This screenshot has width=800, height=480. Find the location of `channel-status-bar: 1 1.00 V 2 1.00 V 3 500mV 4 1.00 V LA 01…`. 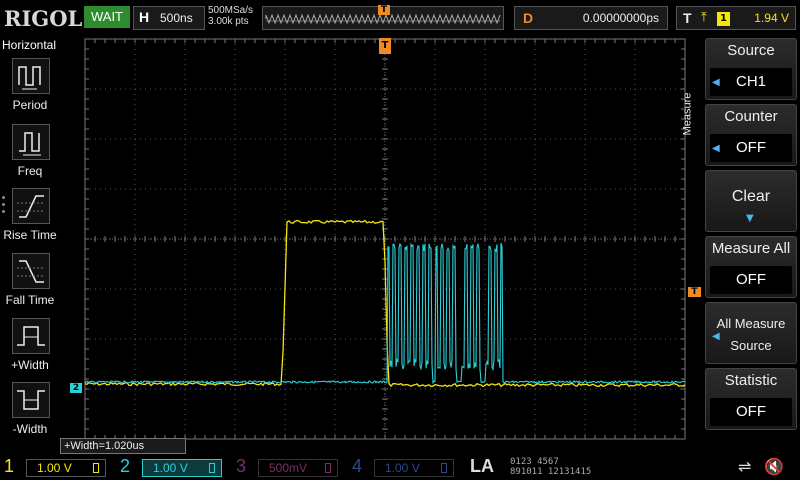

channel-status-bar: 1 1.00 V 2 1.00 V 3 500mV 4 1.00 V LA 01… is located at coordinates (400, 468).